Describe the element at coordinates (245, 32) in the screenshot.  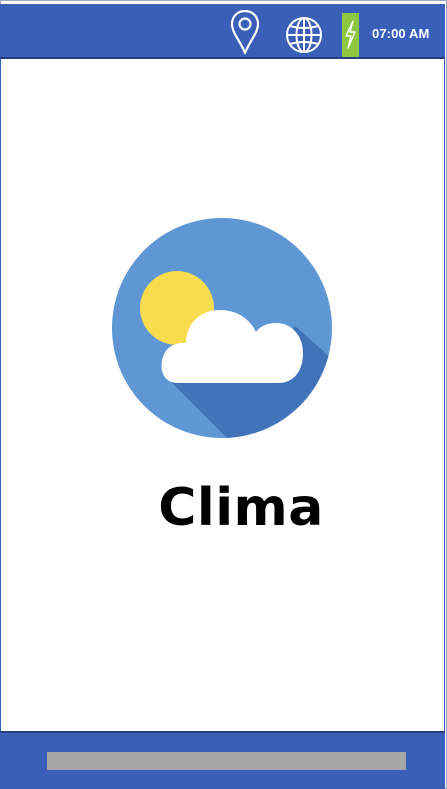
I see `location-pin-icon` at that location.